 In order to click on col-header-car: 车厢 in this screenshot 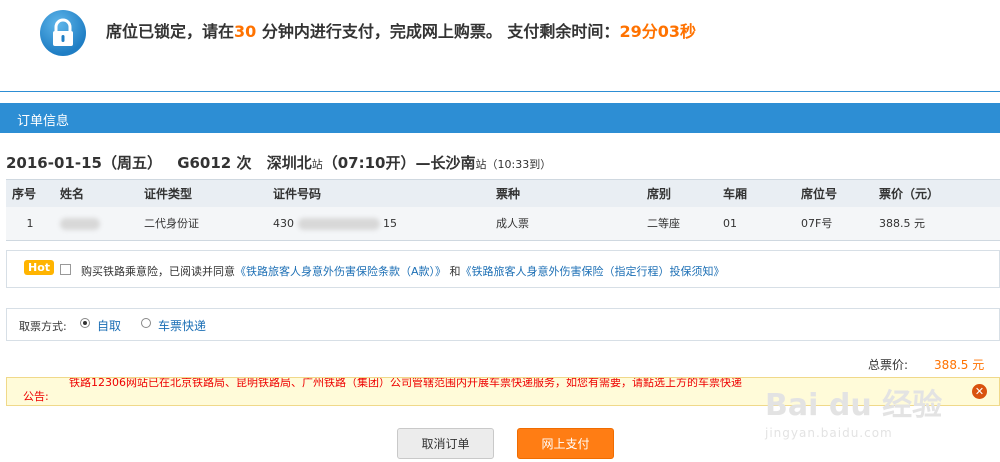, I will do `click(756, 193)`.